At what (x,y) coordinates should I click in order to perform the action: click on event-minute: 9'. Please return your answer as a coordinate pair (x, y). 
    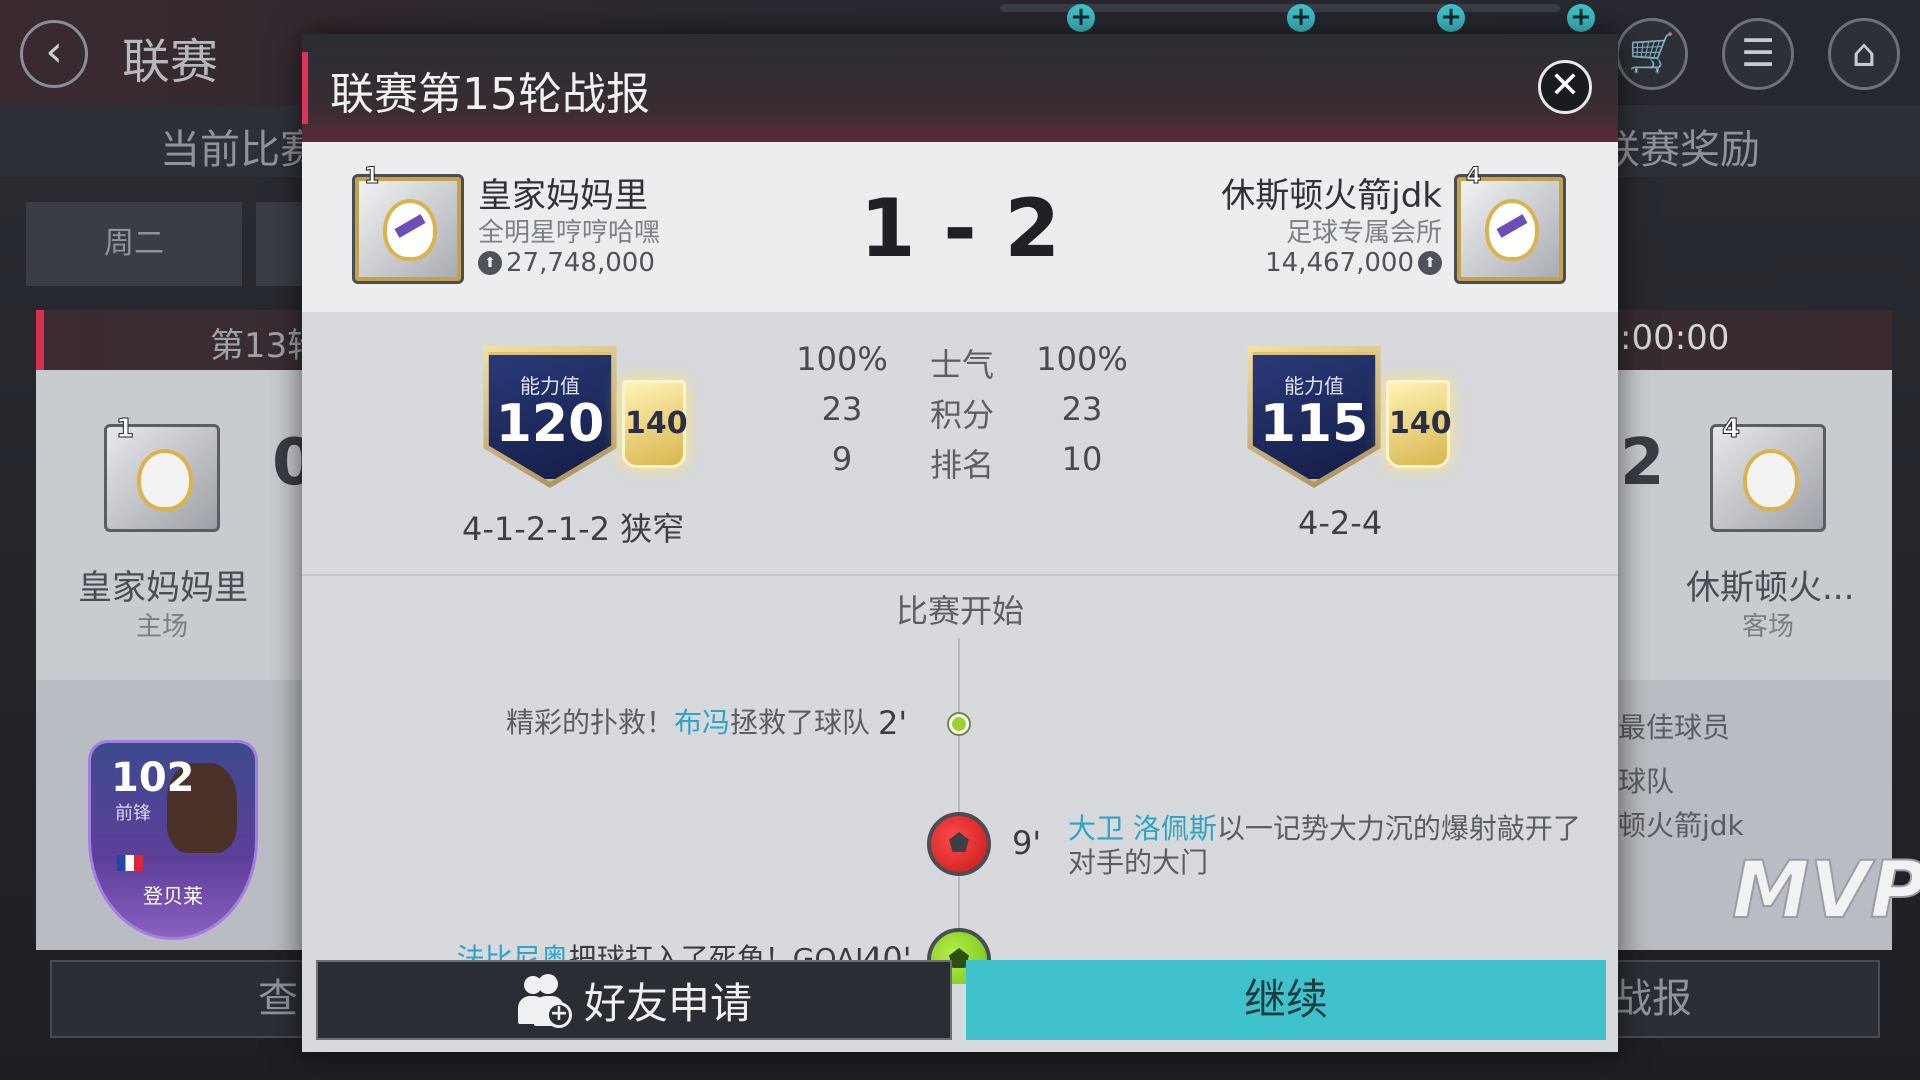
    Looking at the image, I should click on (1027, 843).